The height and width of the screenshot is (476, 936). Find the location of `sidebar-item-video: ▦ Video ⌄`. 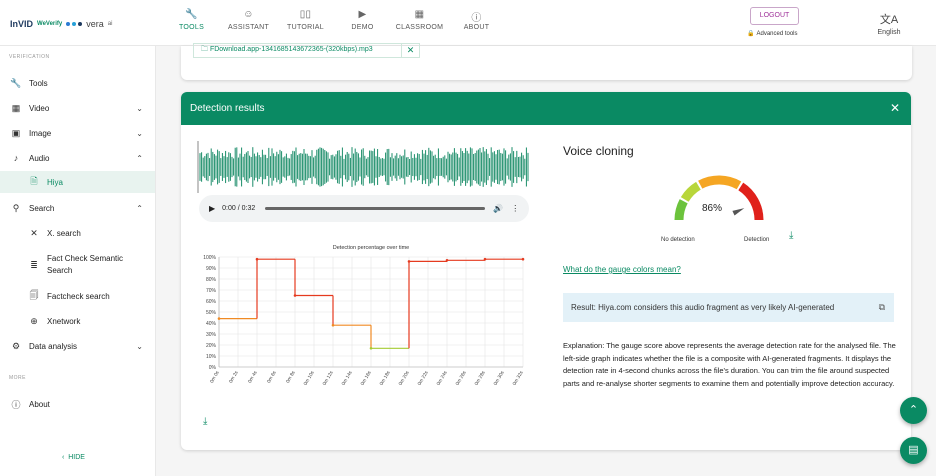

sidebar-item-video: ▦ Video ⌄ is located at coordinates (77, 108).